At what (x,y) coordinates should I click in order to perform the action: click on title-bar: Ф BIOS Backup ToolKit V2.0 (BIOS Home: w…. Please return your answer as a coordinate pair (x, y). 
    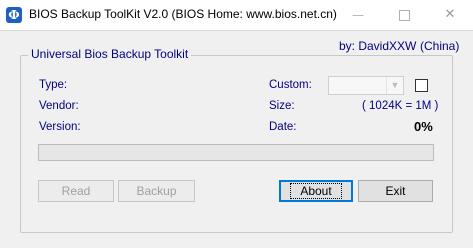
    Looking at the image, I should click on (236, 15).